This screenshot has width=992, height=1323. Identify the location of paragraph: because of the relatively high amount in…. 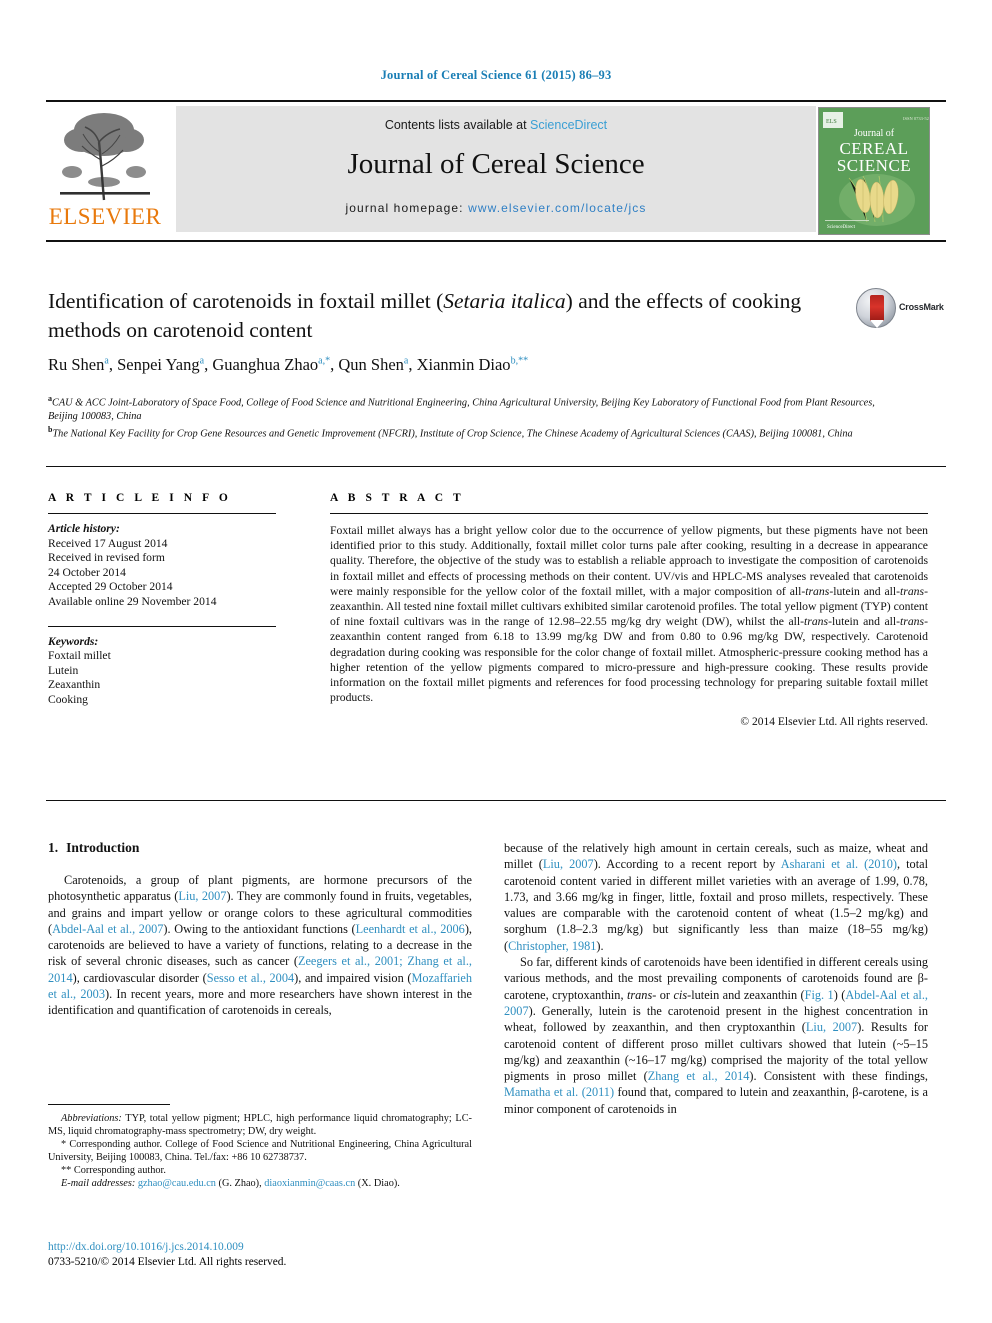
(716, 897).